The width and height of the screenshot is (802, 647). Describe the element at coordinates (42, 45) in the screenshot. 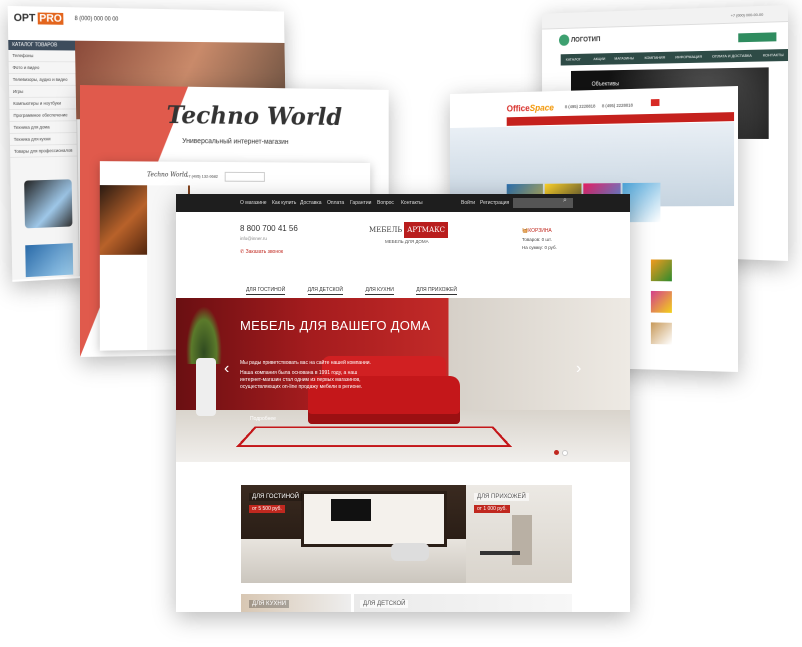

I see `catalog-header: КАТАЛОГ ТОВАРОВ` at that location.